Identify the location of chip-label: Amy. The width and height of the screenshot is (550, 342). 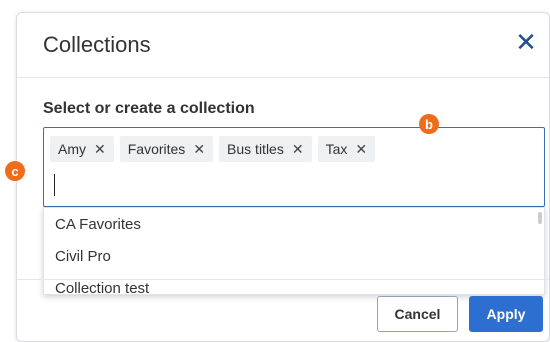
(72, 149).